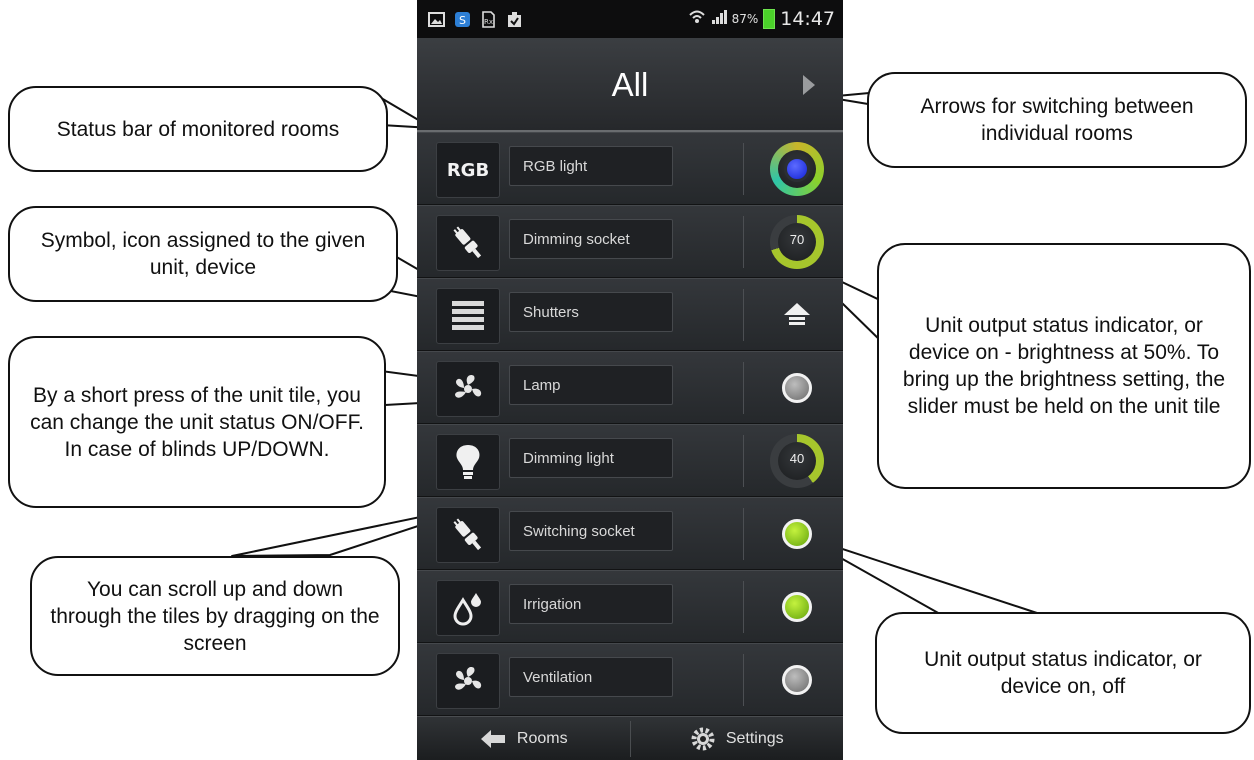  What do you see at coordinates (797, 315) in the screenshot?
I see `shutter-up-icon` at bounding box center [797, 315].